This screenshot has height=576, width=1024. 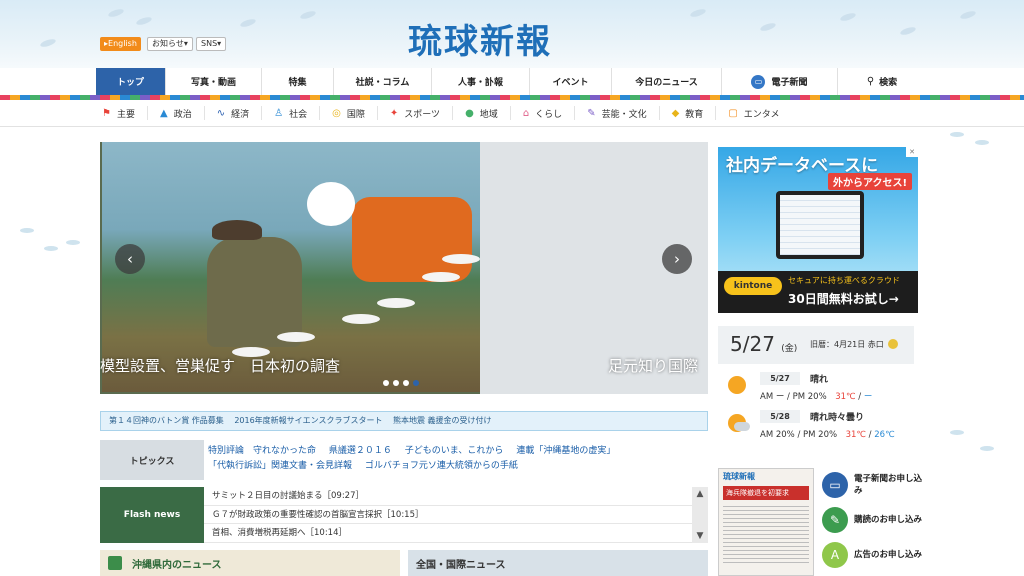 I want to click on chevron-up-icon: ▲, so click(x=700, y=494).